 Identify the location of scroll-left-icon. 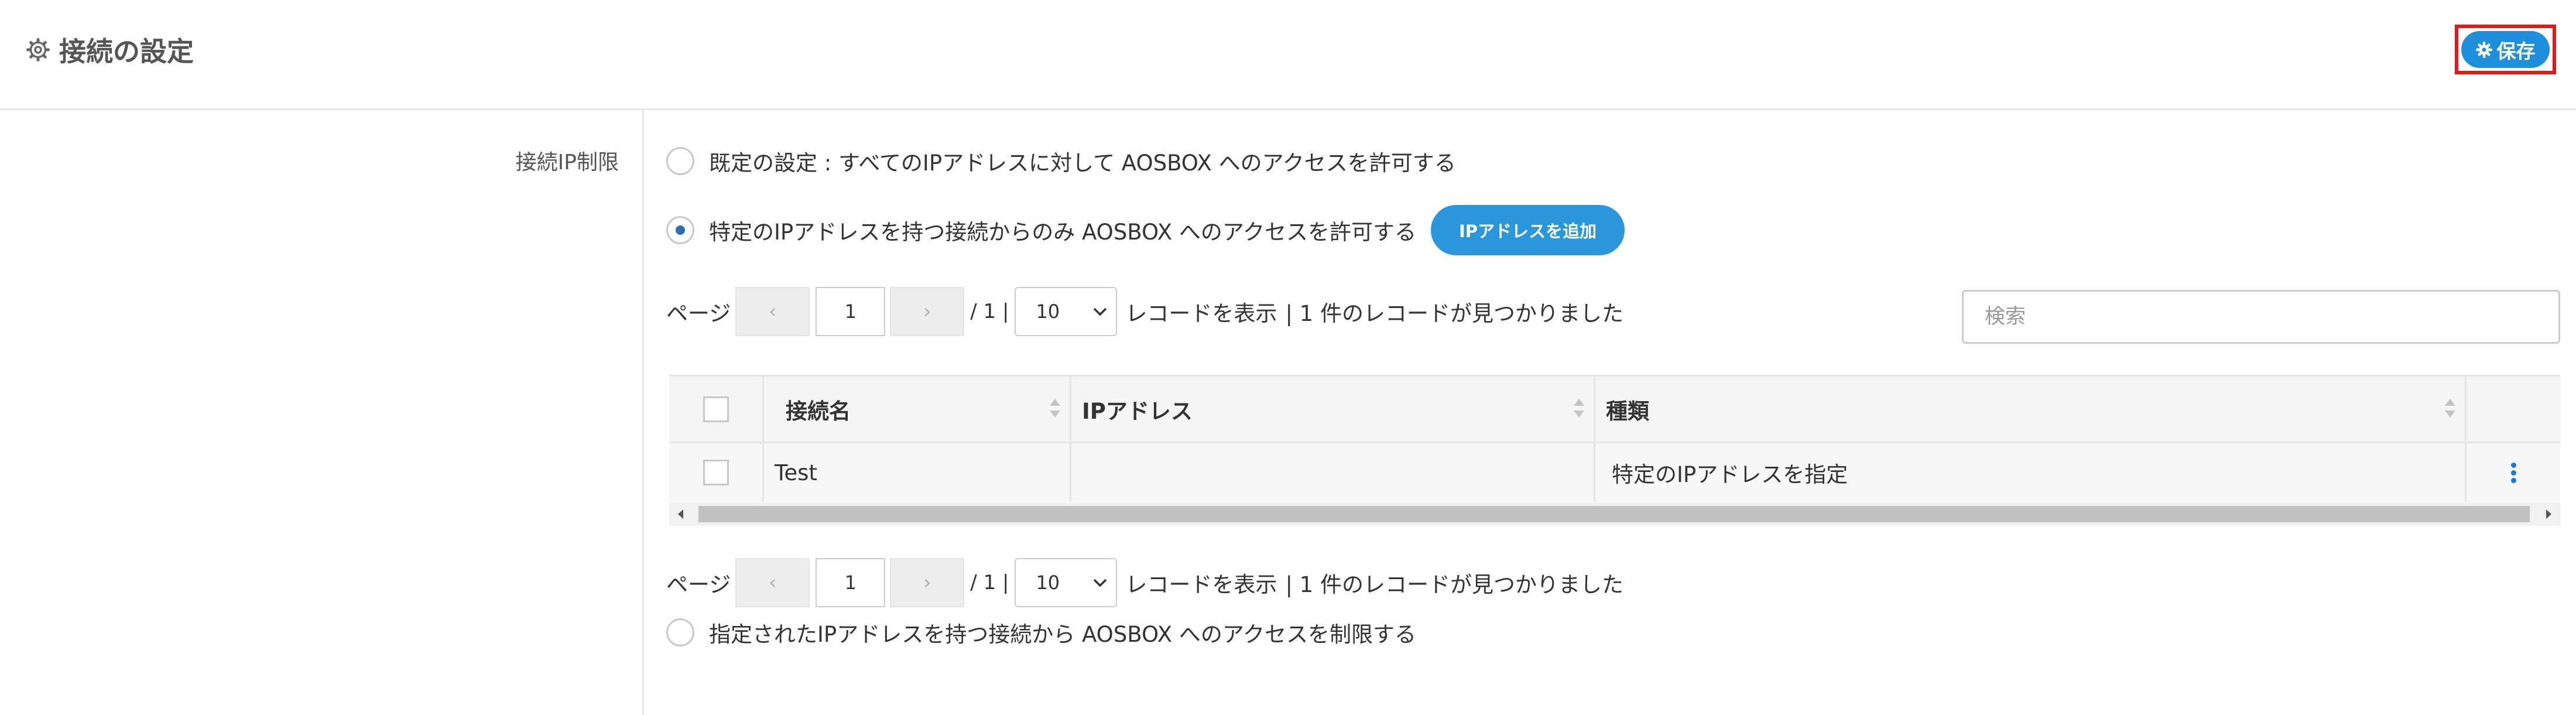
(681, 514).